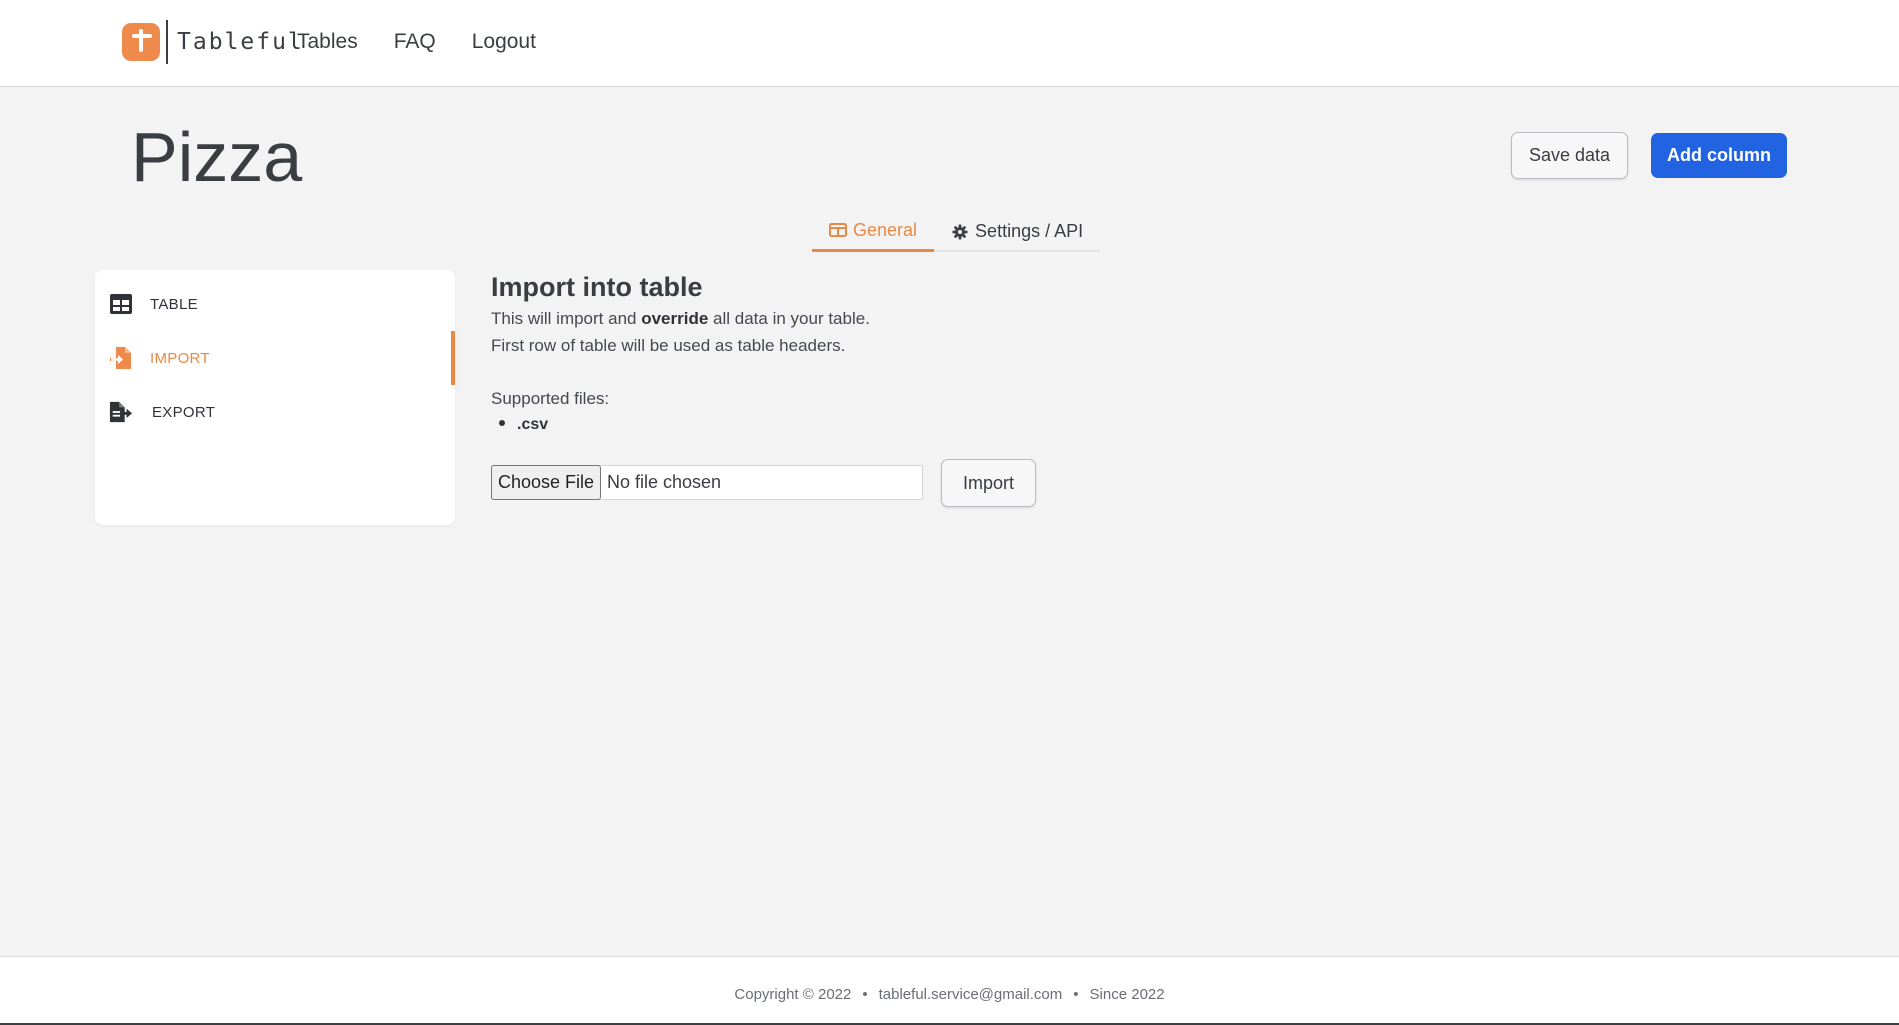  I want to click on file-status-text: No file chosen, so click(664, 482).